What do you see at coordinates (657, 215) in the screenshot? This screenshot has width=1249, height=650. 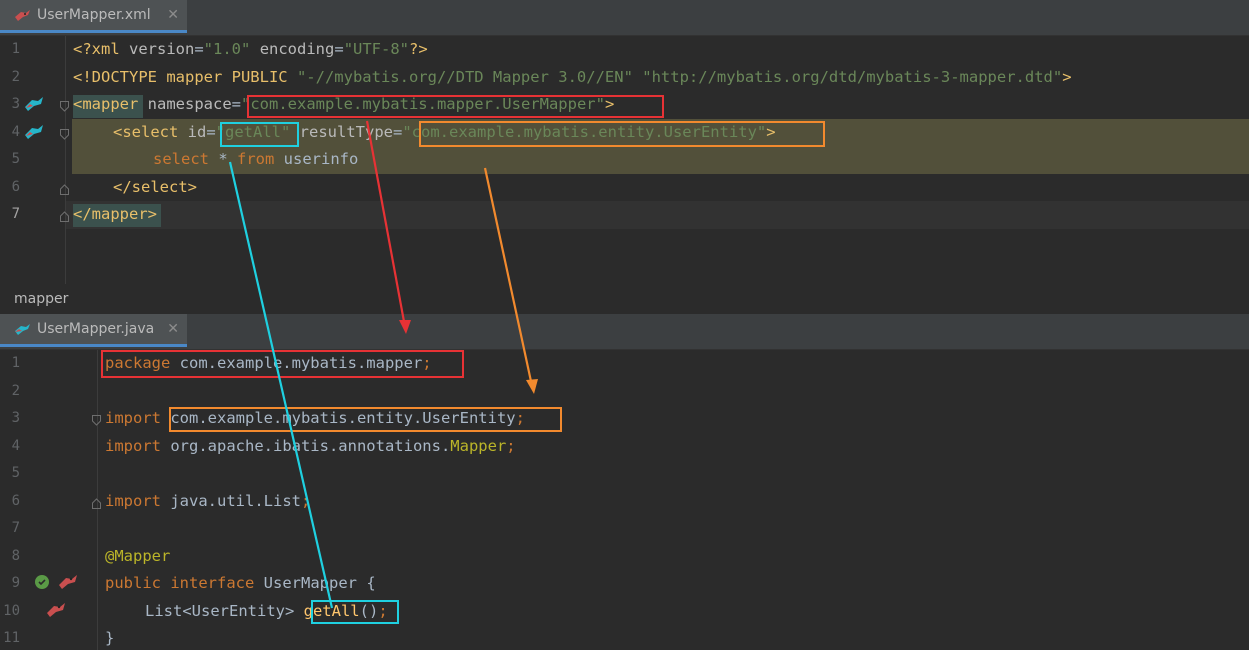 I see `current-line-highlight` at bounding box center [657, 215].